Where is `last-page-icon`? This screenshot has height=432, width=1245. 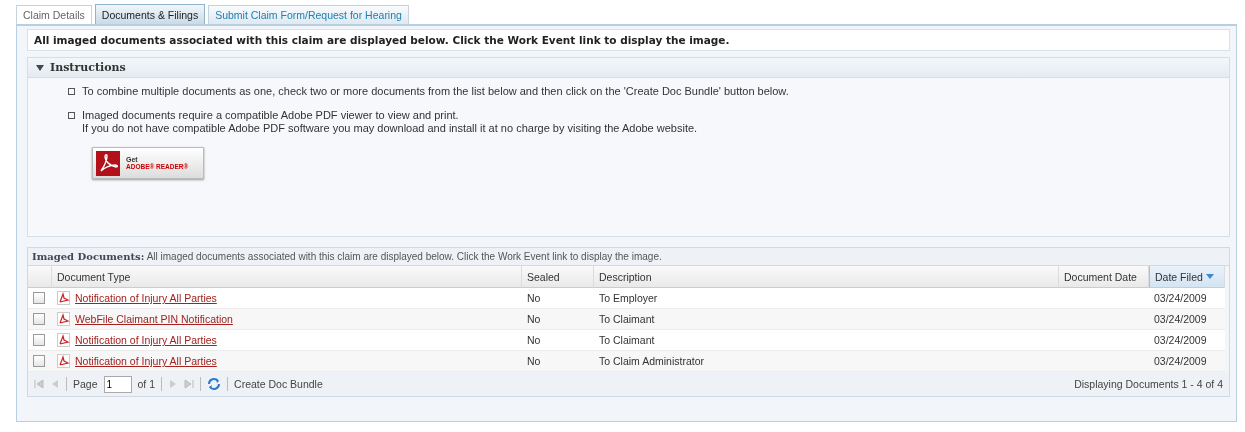 last-page-icon is located at coordinates (189, 384).